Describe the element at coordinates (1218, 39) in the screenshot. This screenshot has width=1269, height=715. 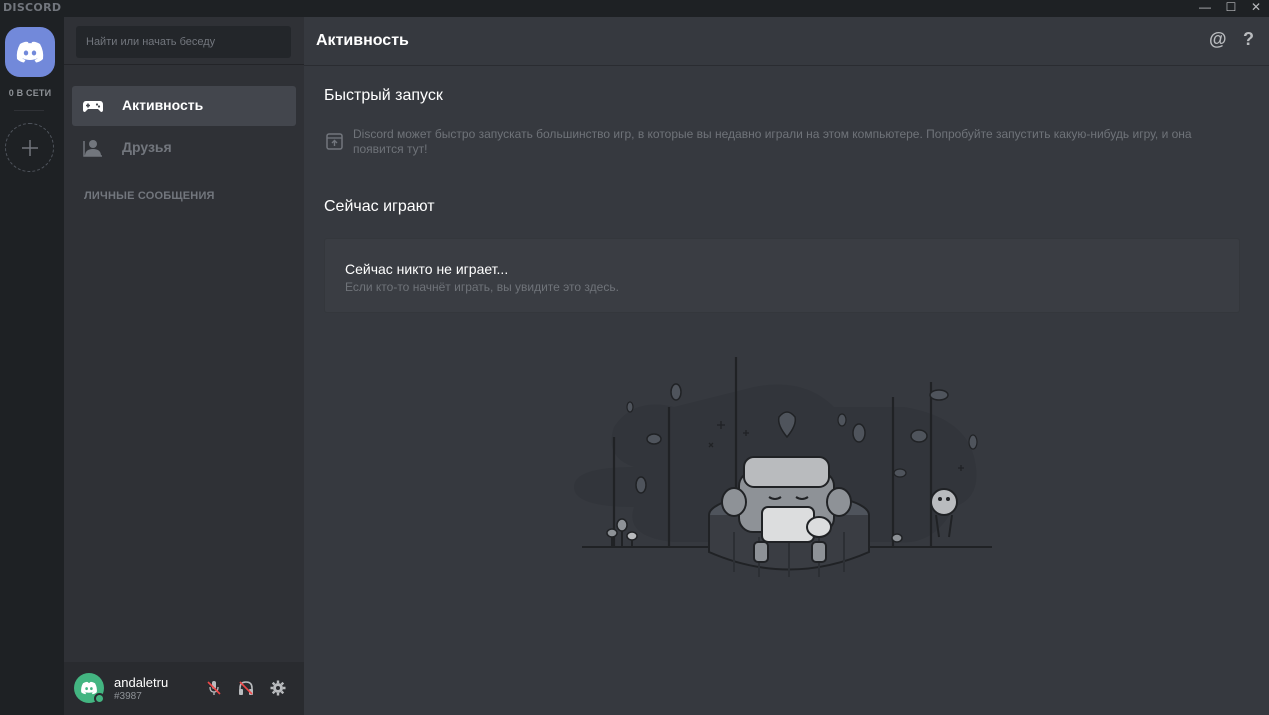
I see `mention-icon: @` at that location.